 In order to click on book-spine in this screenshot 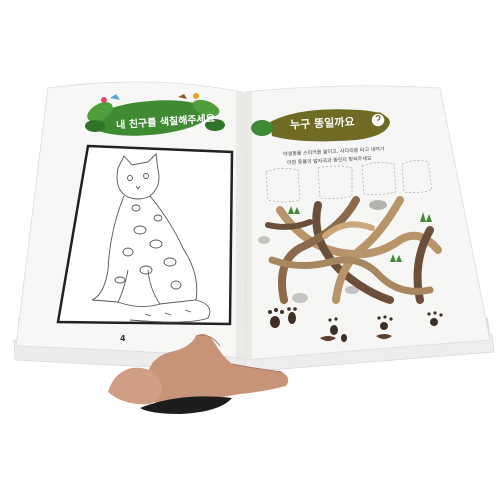, I will do `click(244, 226)`.